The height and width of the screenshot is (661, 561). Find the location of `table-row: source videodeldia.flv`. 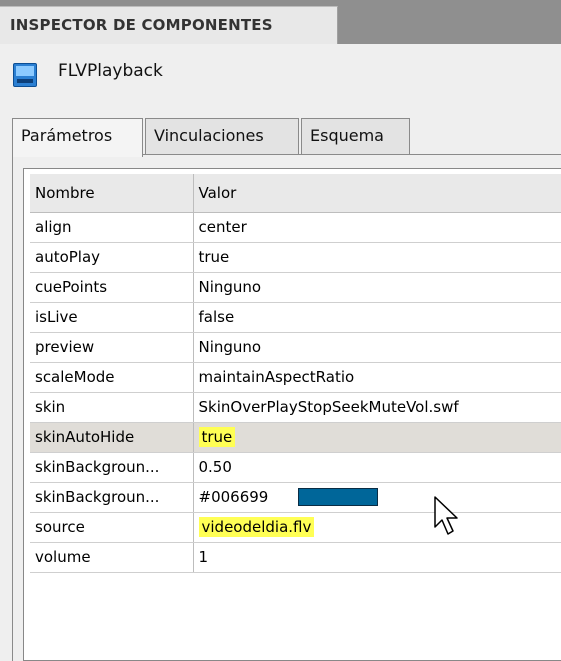

table-row: source videodeldia.flv is located at coordinates (295, 527).